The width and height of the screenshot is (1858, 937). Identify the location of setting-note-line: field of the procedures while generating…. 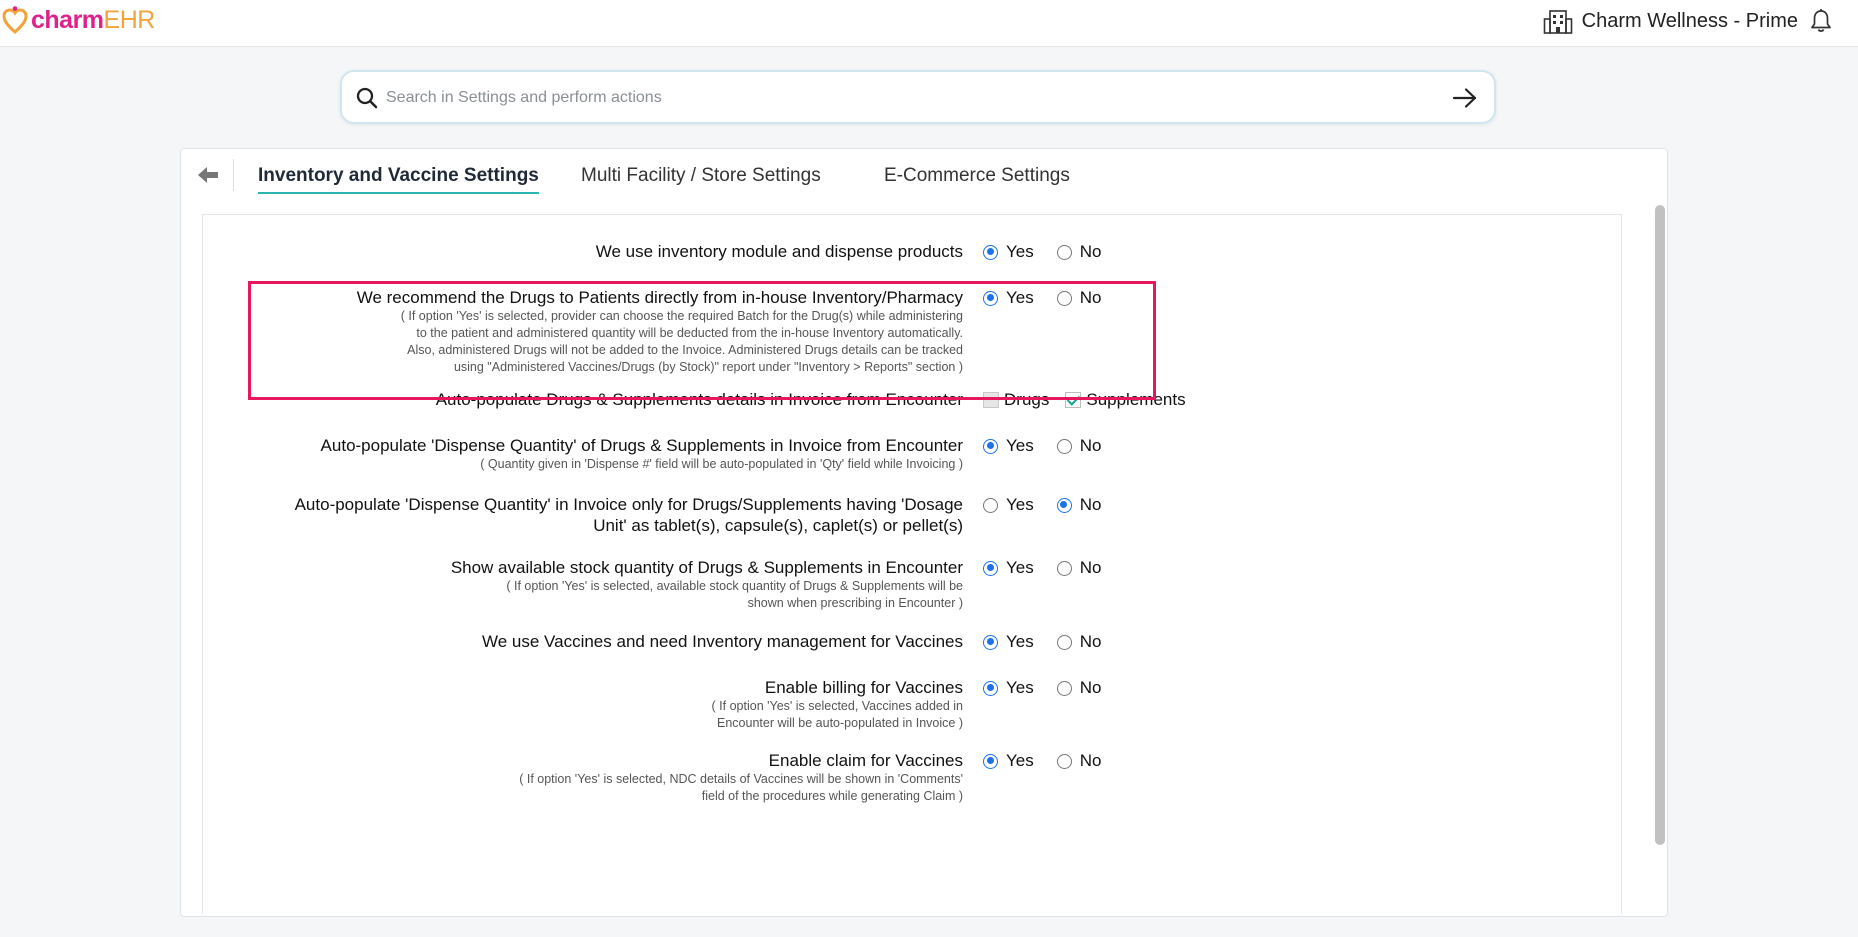
(832, 796).